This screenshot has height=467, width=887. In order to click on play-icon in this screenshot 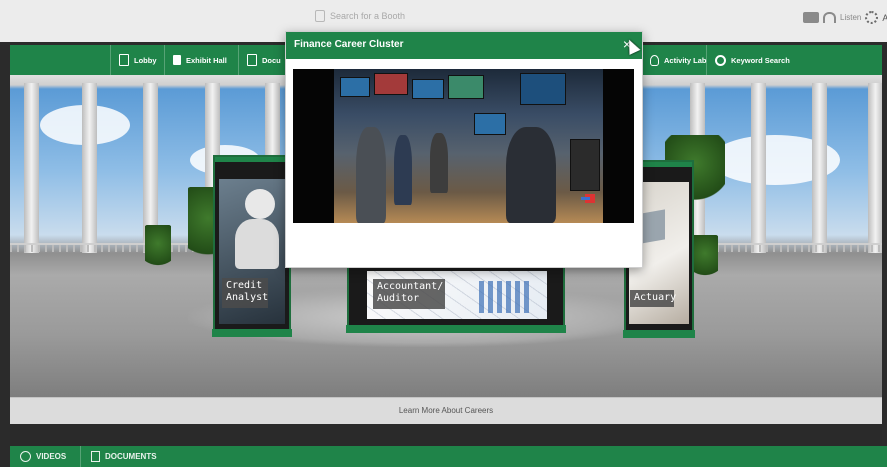, I will do `click(25, 456)`.